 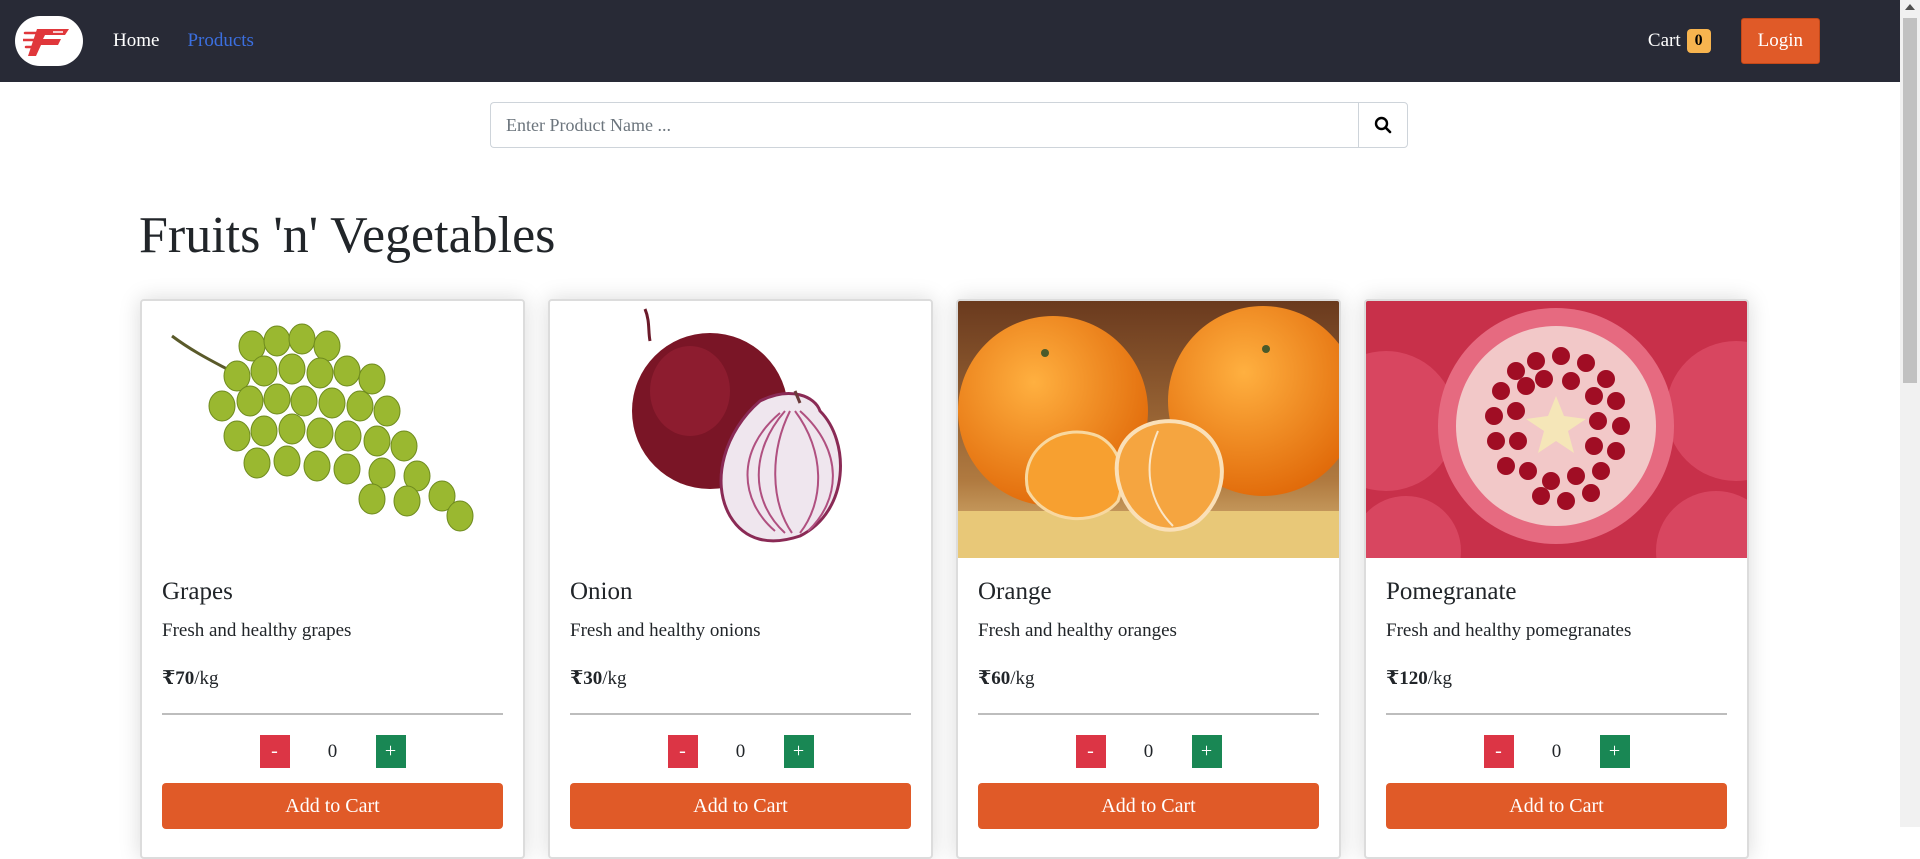 I want to click on product-name: Grapes, so click(x=197, y=591).